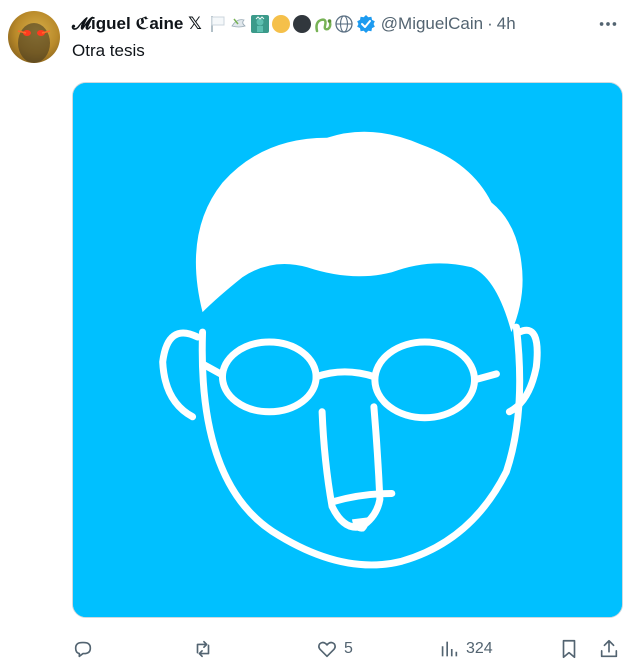 This screenshot has width=630, height=669. What do you see at coordinates (260, 24) in the screenshot?
I see `statue-of-liberty-icon` at bounding box center [260, 24].